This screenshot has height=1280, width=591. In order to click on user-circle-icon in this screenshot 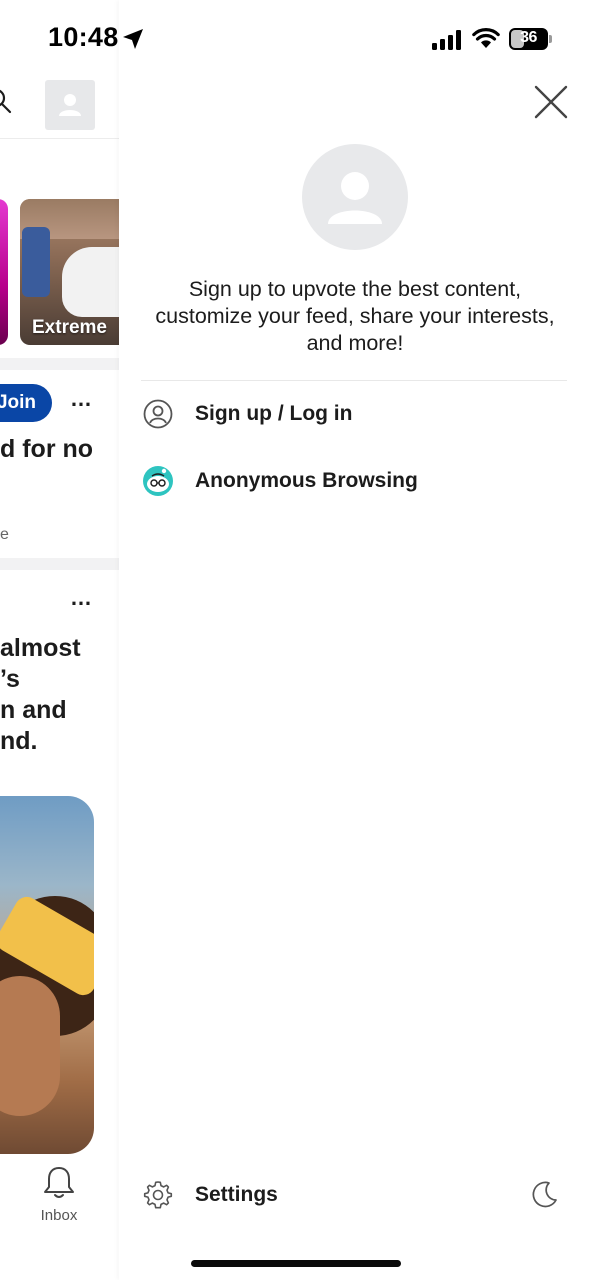, I will do `click(158, 414)`.